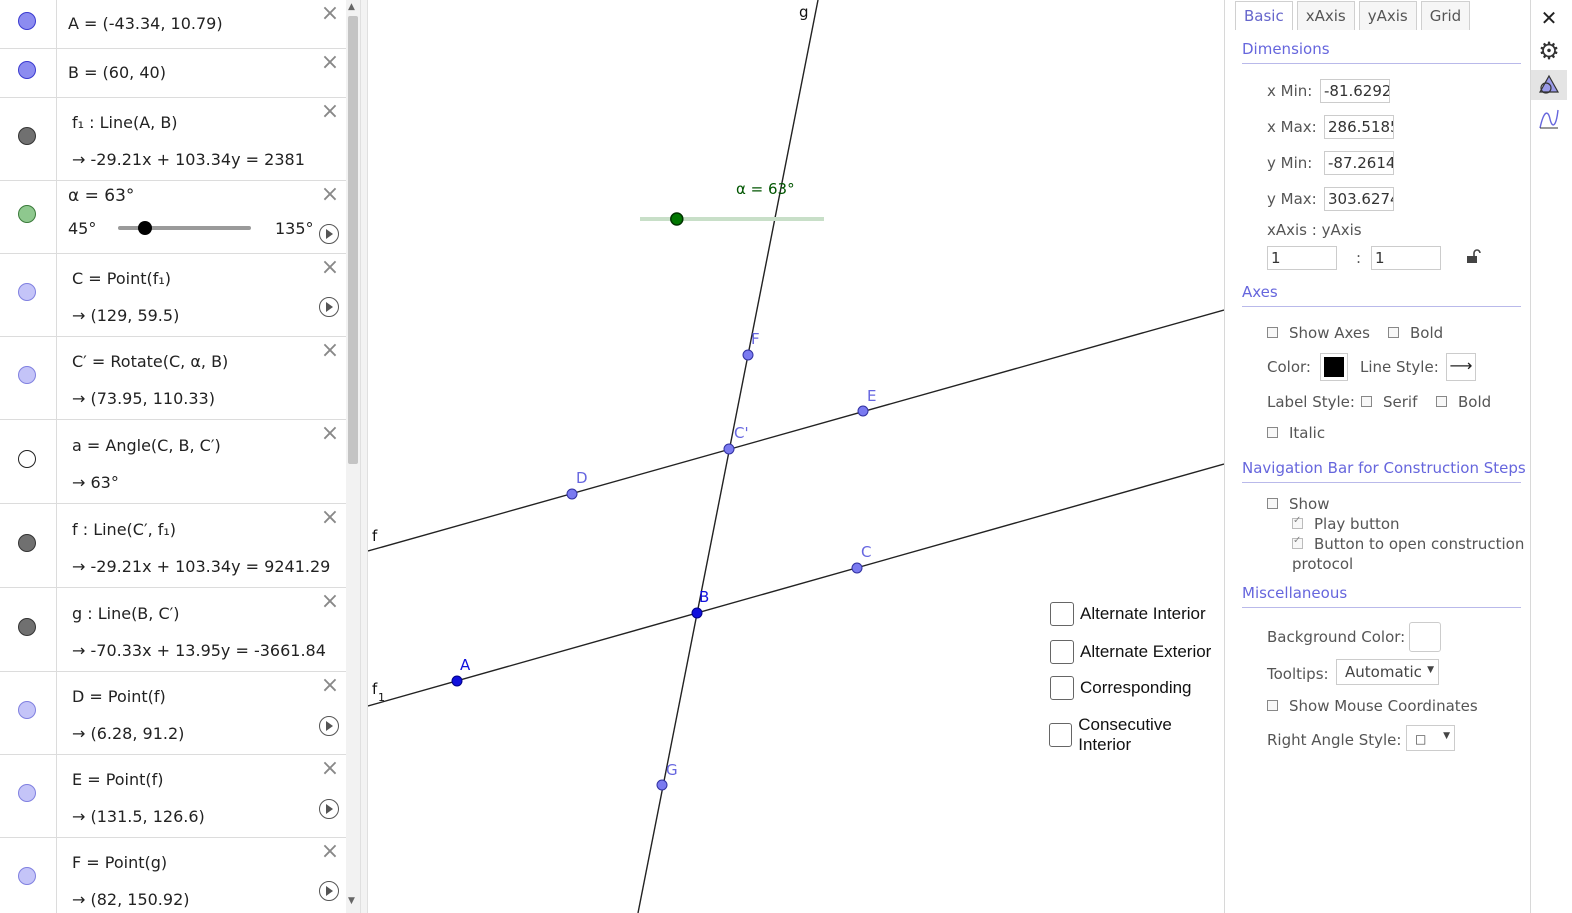  I want to click on algebra-row-C: C = Point(f₁) → (129, 59.5) ×, so click(173, 295).